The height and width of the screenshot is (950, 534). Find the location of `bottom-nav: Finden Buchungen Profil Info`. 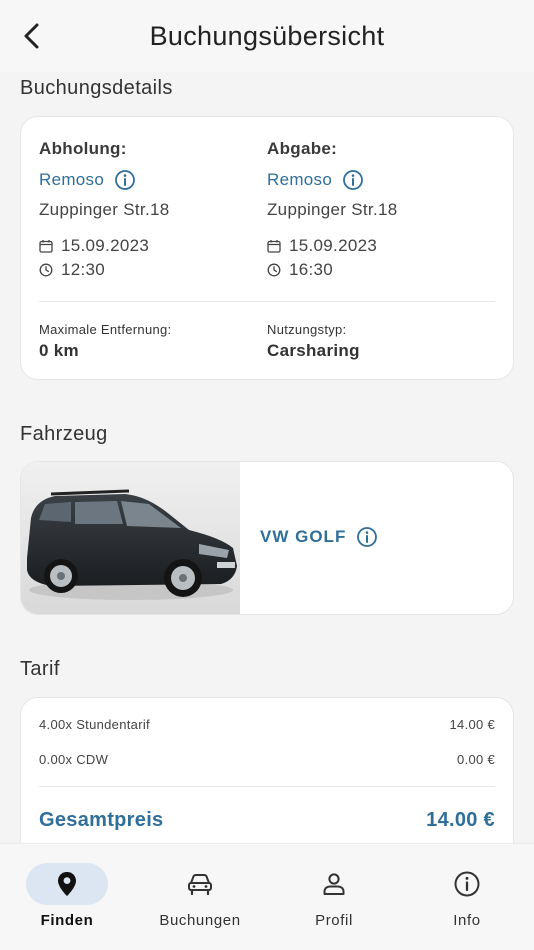

bottom-nav: Finden Buchungen Profil Info is located at coordinates (267, 896).